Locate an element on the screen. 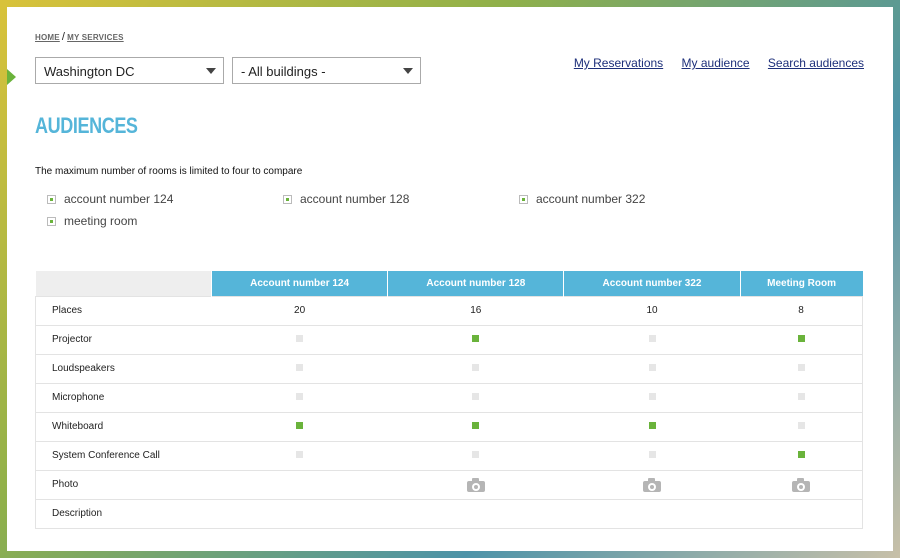 This screenshot has width=900, height=558. row-label: Loudspeakers is located at coordinates (123, 368).